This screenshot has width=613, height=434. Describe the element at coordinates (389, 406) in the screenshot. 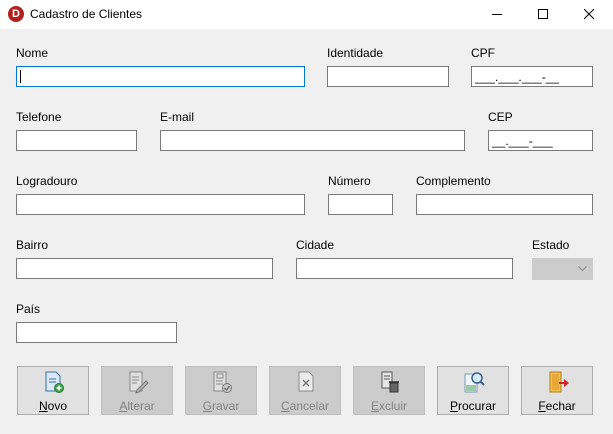

I see `excluir-label: Excluir` at that location.